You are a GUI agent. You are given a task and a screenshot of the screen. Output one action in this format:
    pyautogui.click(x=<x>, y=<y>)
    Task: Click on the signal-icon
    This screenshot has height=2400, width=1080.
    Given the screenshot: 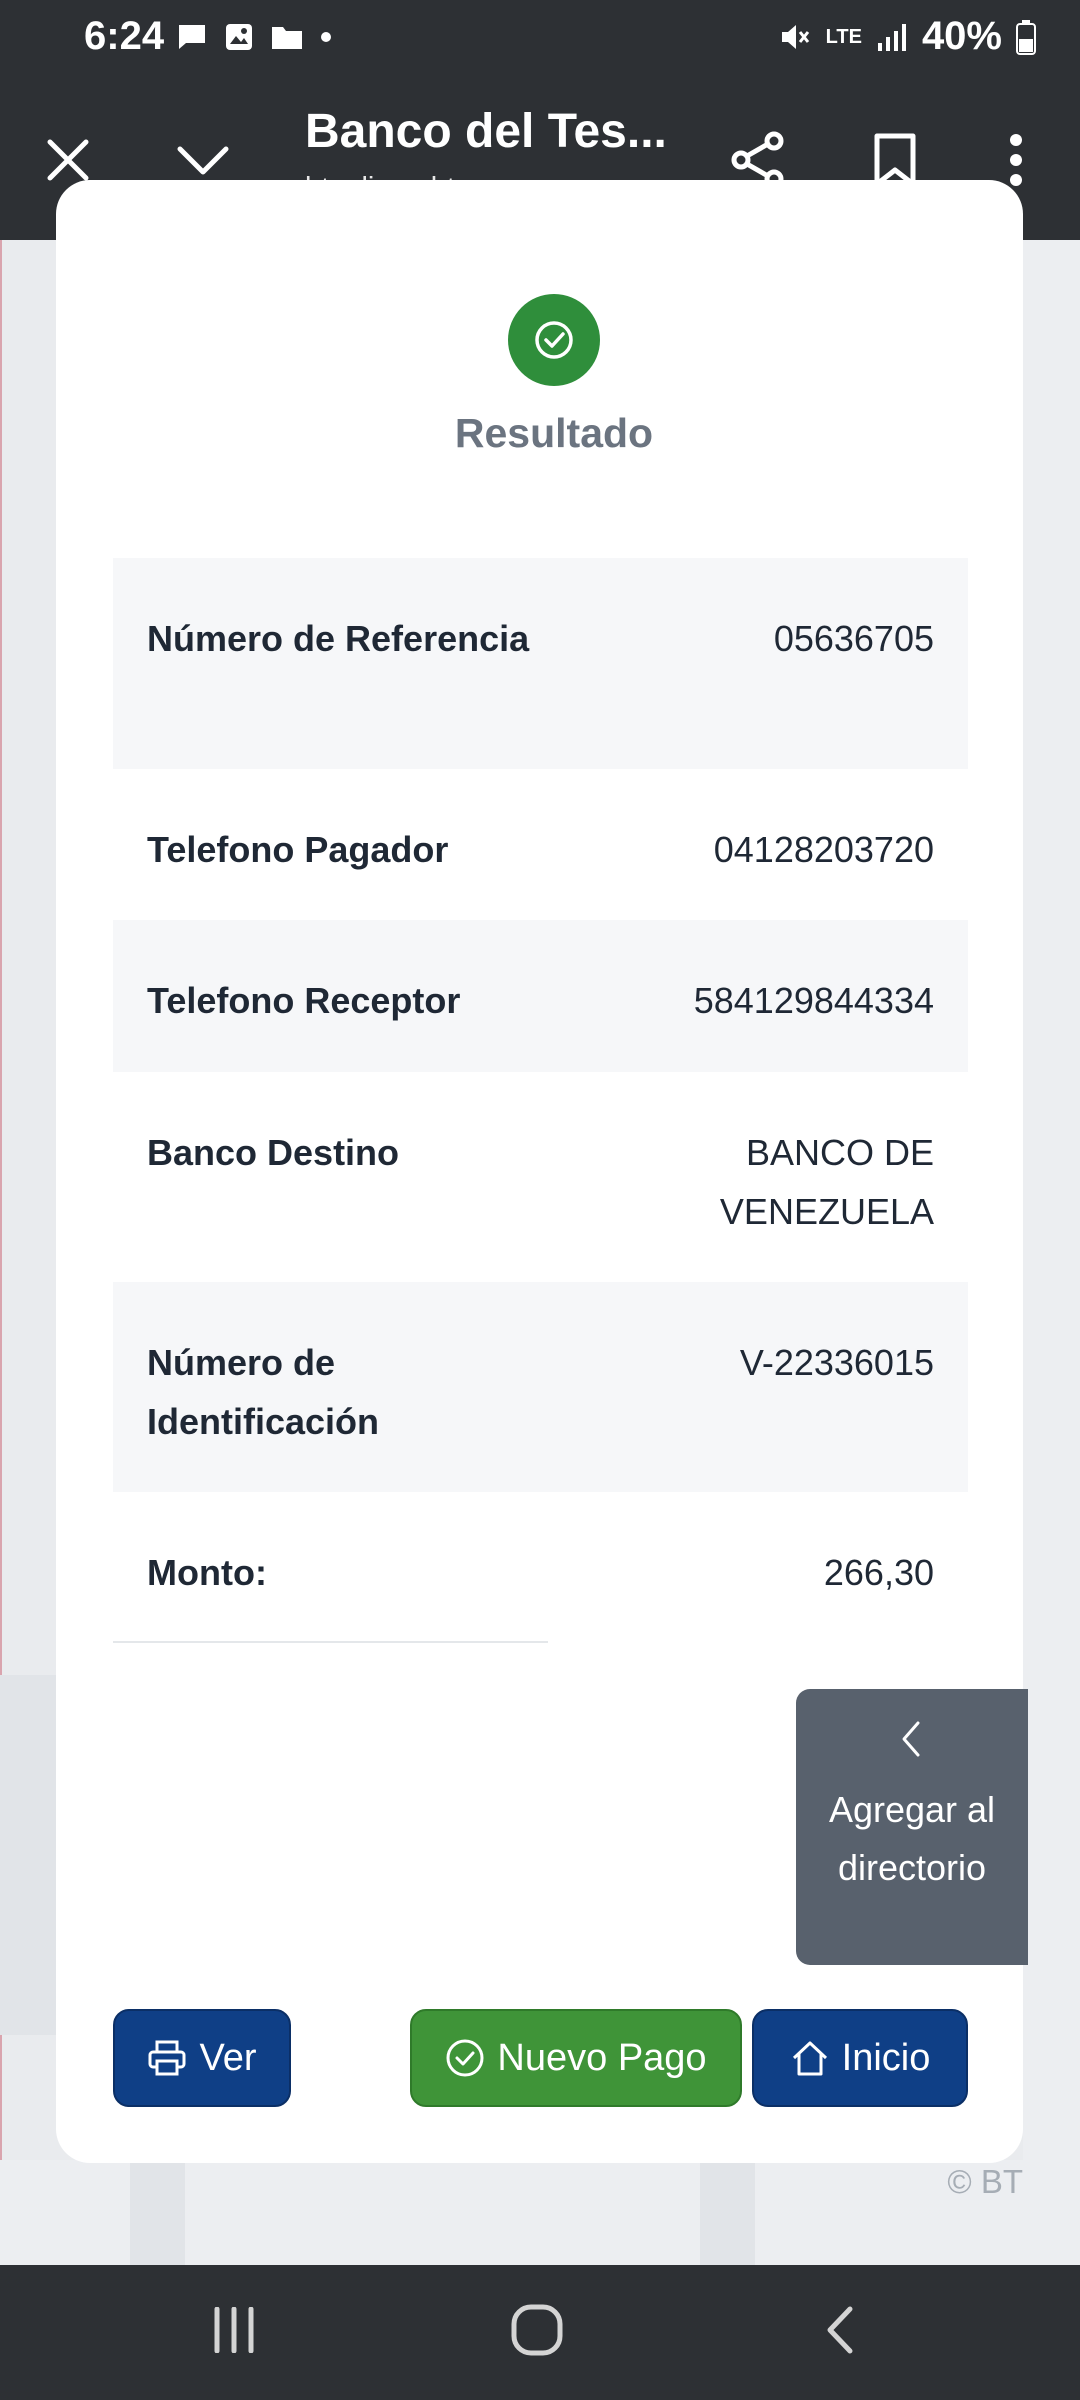 What is the action you would take?
    pyautogui.click(x=891, y=37)
    